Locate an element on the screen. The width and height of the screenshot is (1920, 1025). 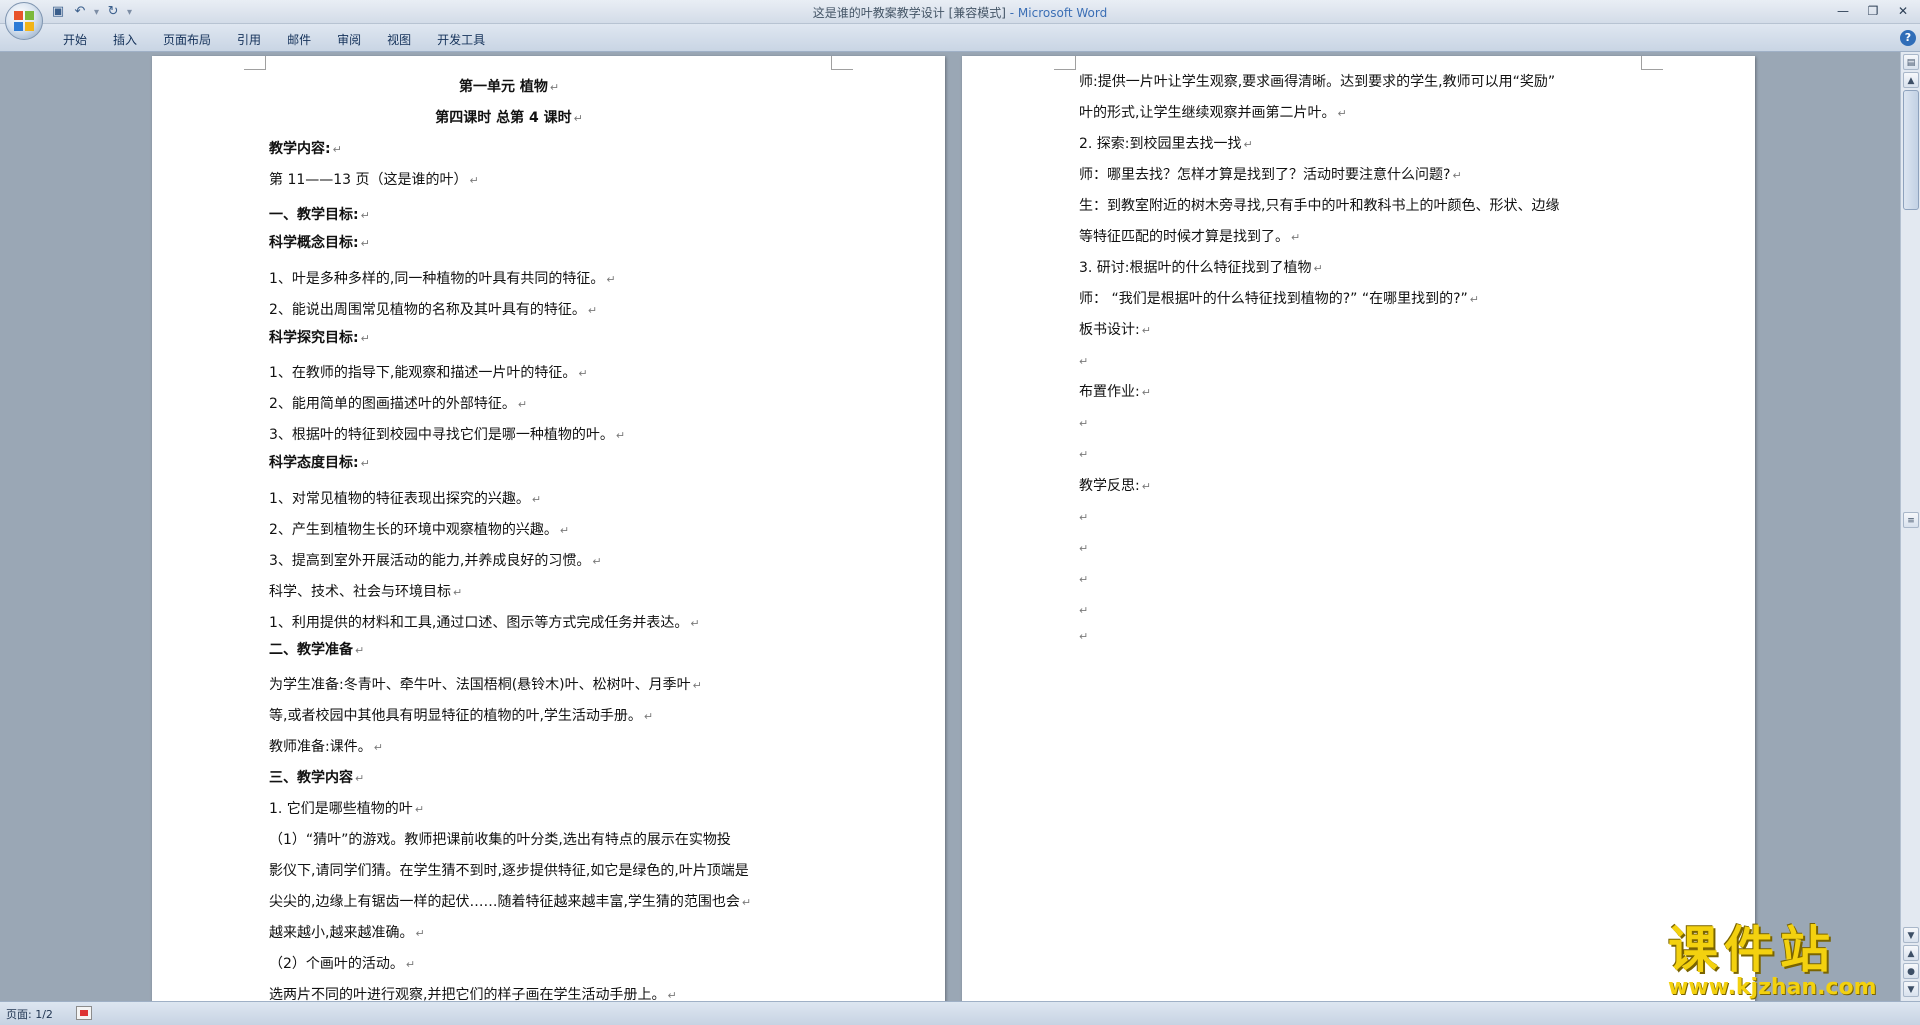
window-title: 这是谁的叶教案教学设计 [兼容模式] - Microsoft Word is located at coordinates (960, 12).